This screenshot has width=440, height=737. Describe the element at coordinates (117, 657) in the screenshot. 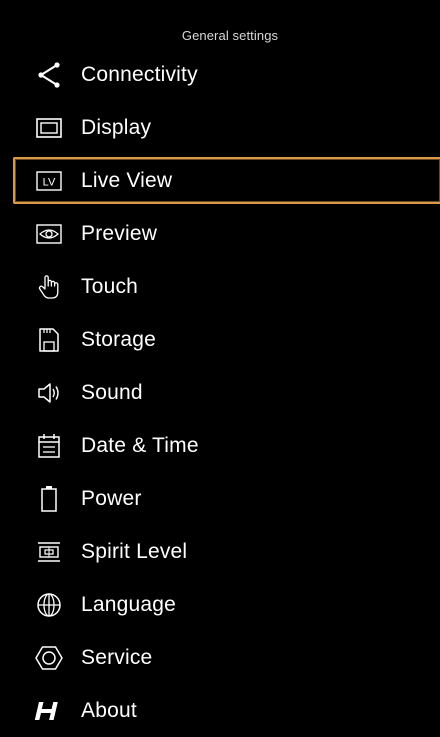

I see `menu-item-label: Service` at that location.